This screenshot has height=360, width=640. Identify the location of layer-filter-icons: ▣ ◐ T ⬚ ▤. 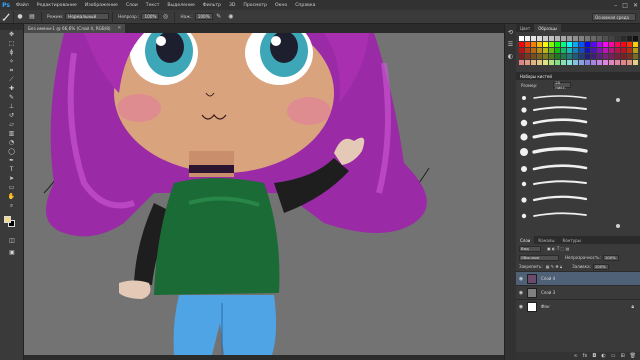
(558, 248).